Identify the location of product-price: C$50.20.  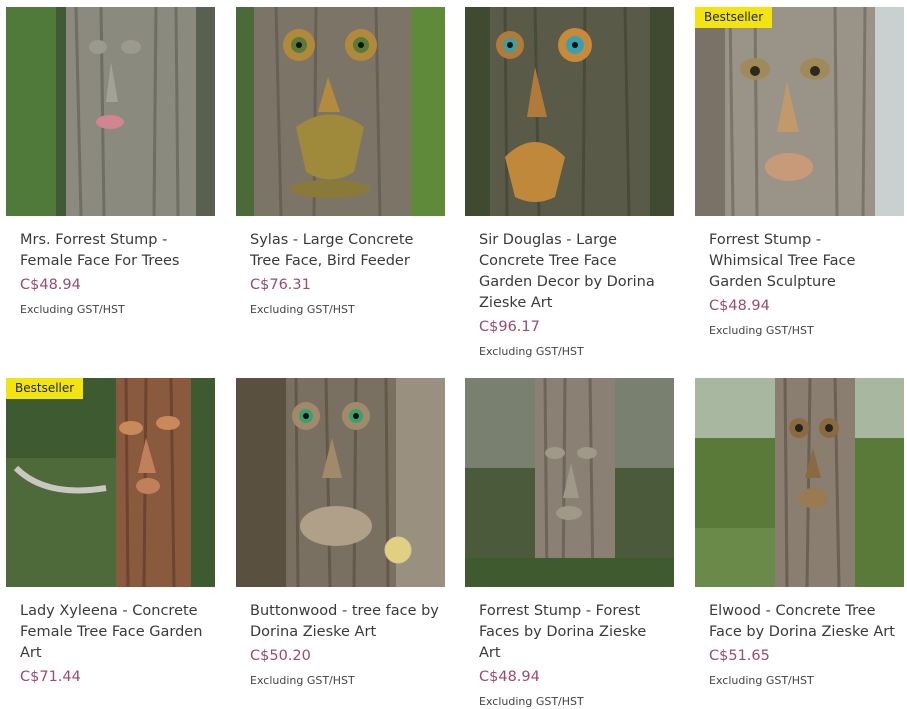
(280, 656).